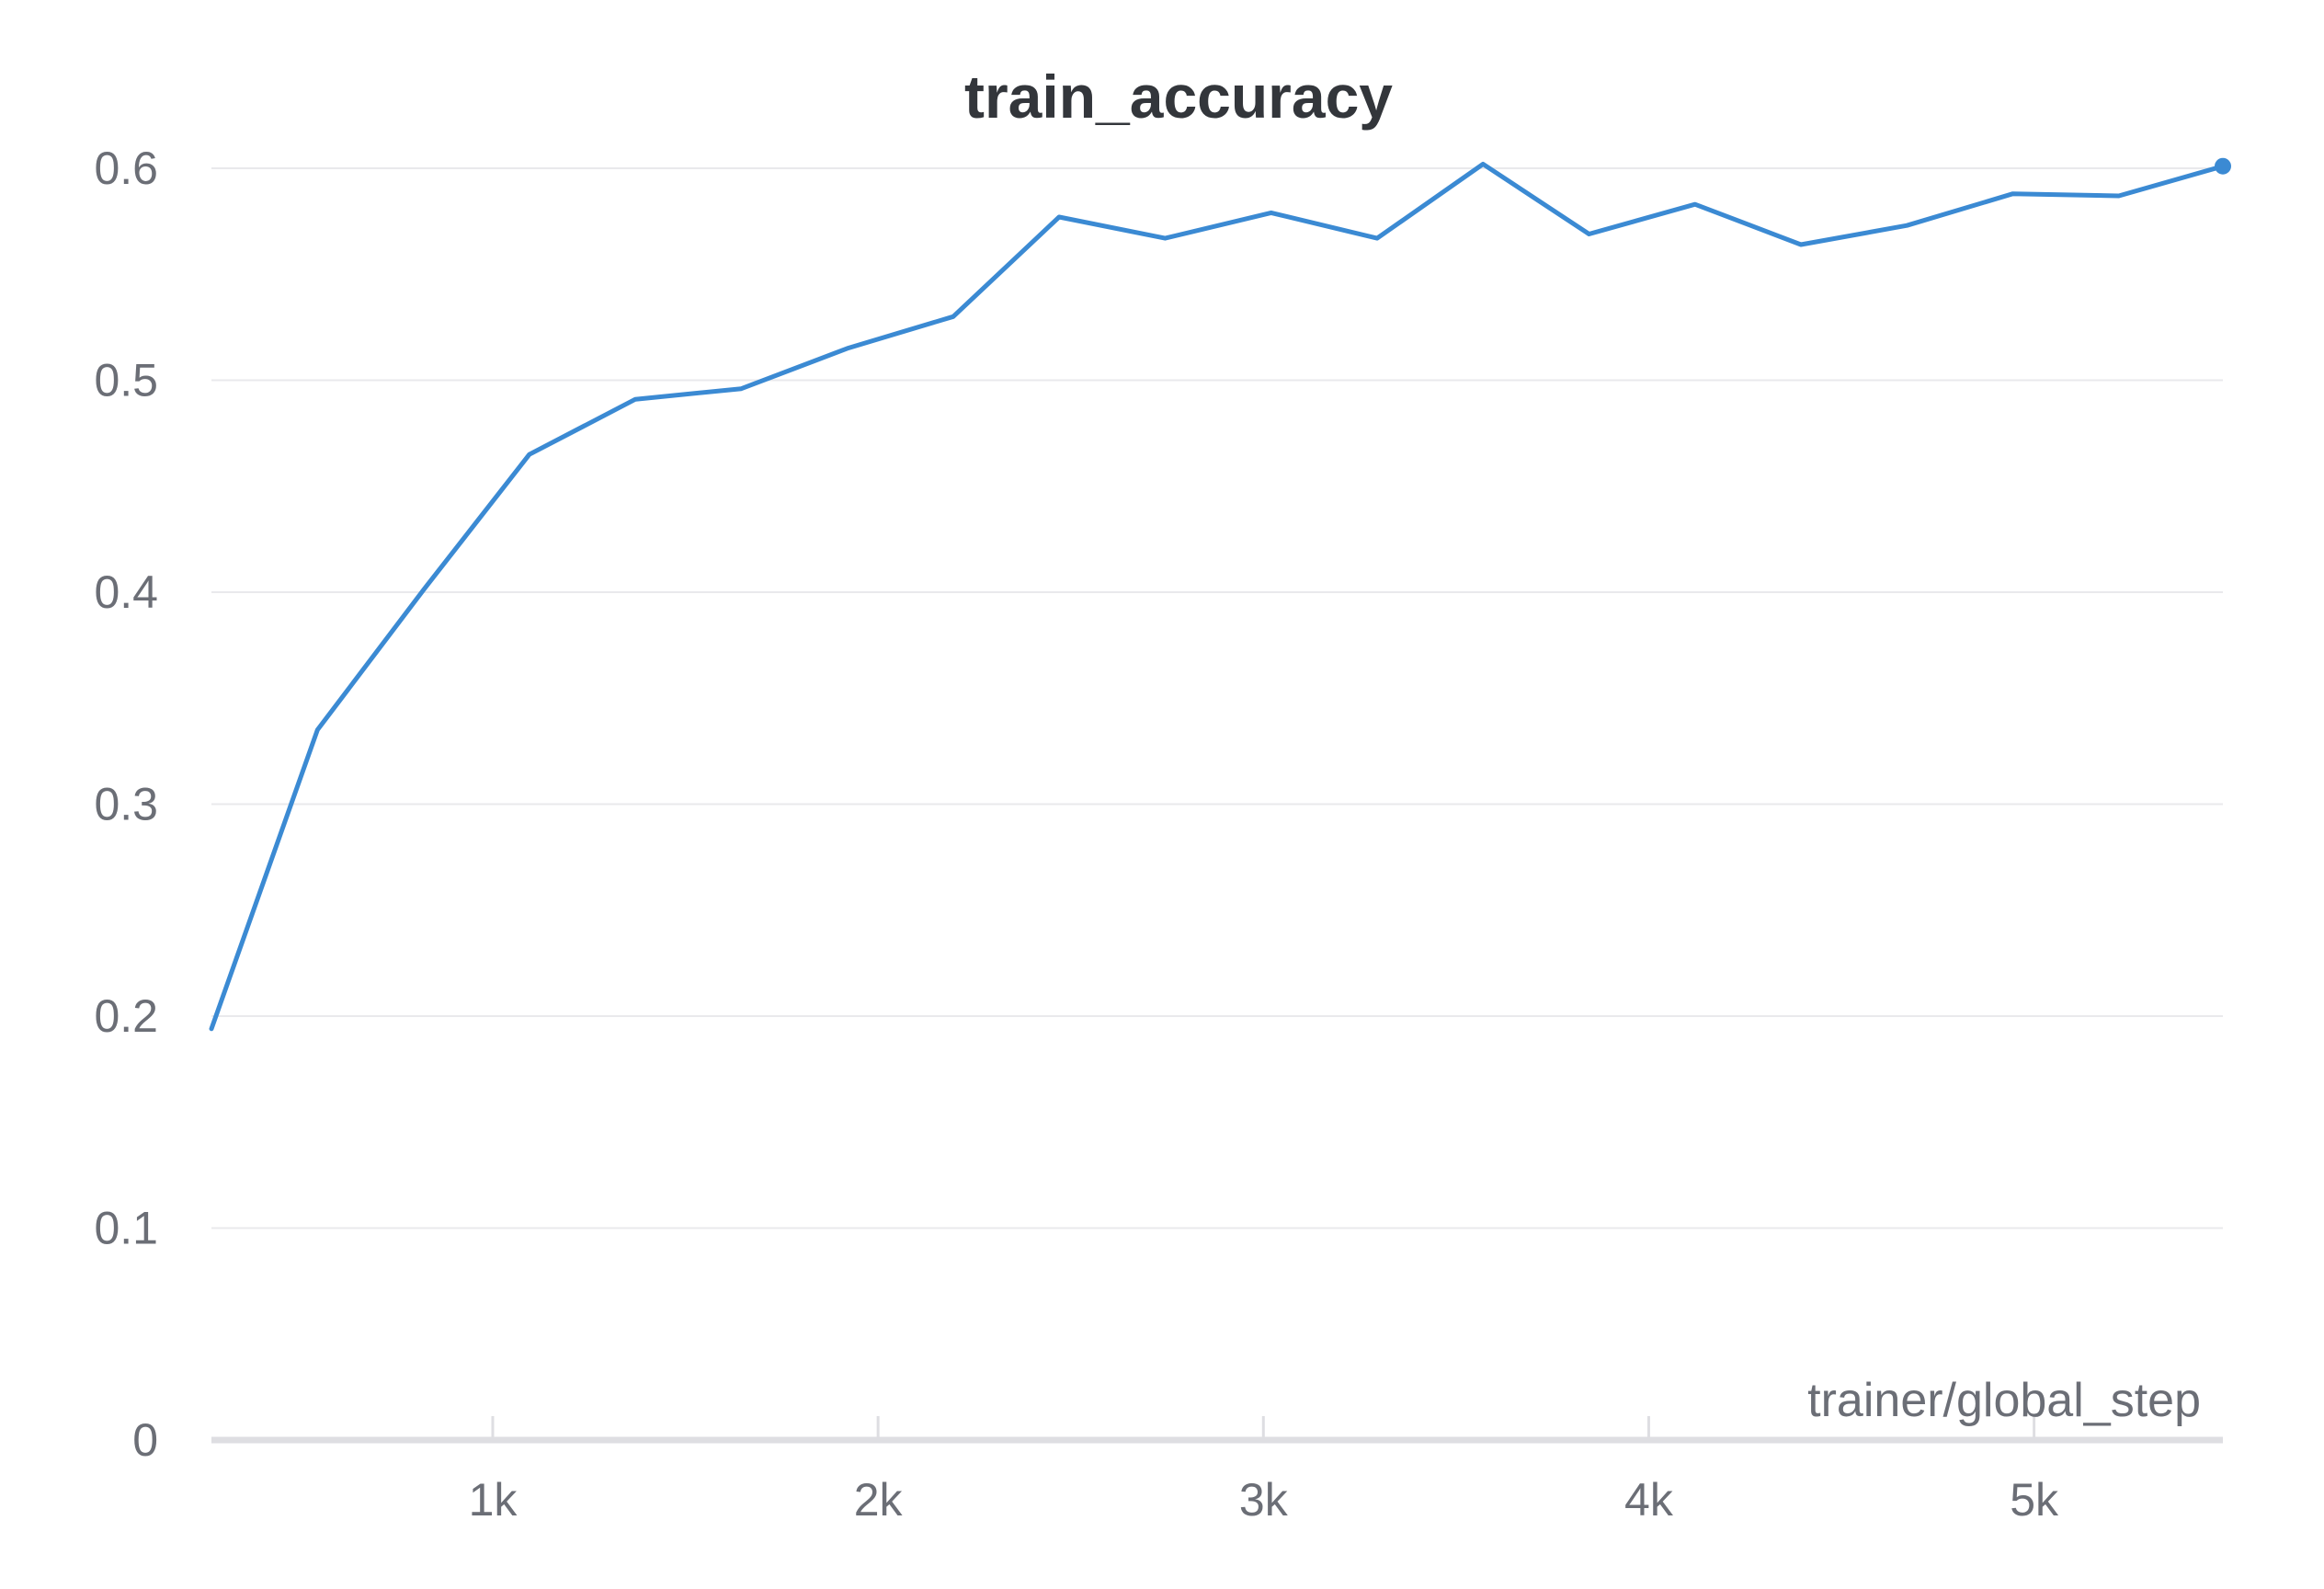 This screenshot has width=2324, height=1589. What do you see at coordinates (1264, 1500) in the screenshot?
I see `x-tick-label: 3k` at bounding box center [1264, 1500].